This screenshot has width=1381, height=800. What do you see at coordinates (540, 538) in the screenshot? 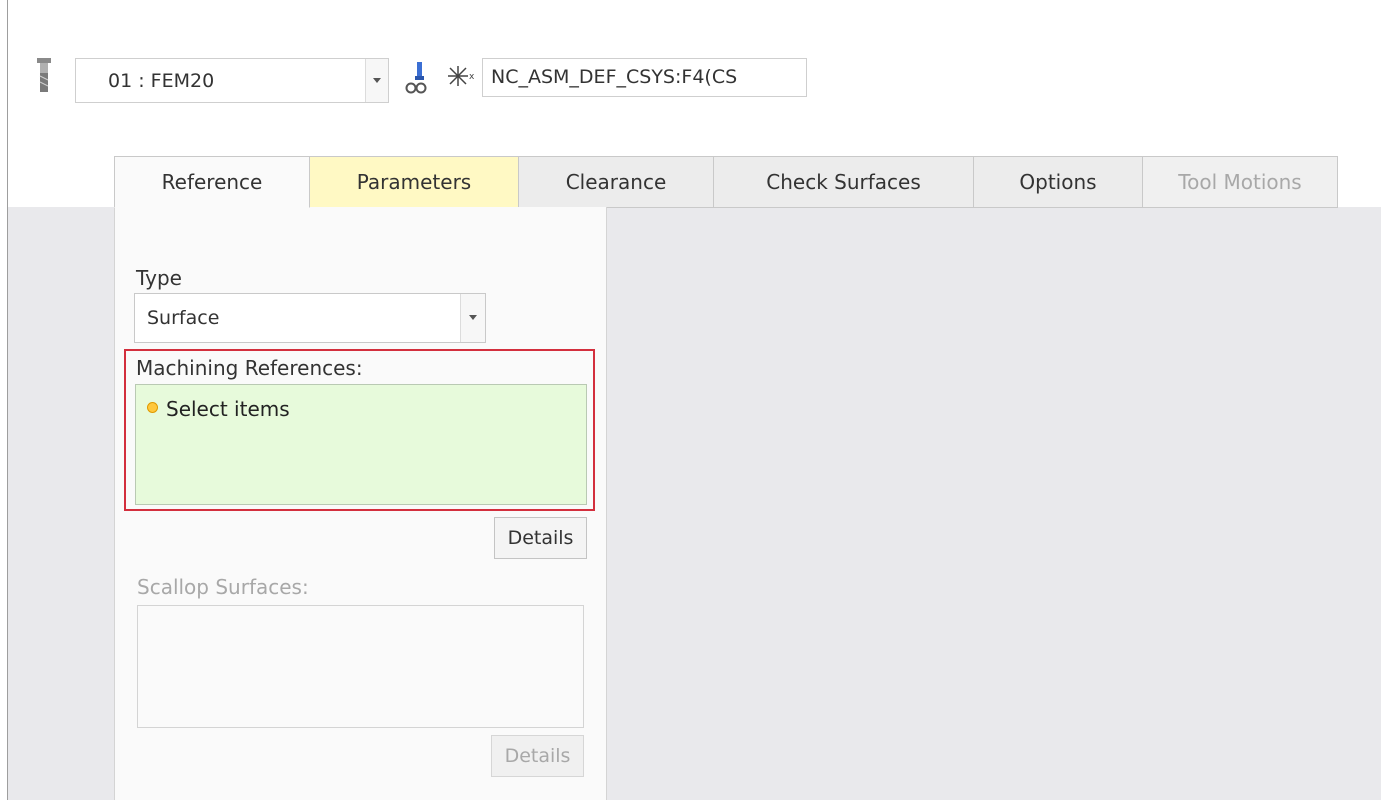
I see `machining-references-details-button: Details` at bounding box center [540, 538].